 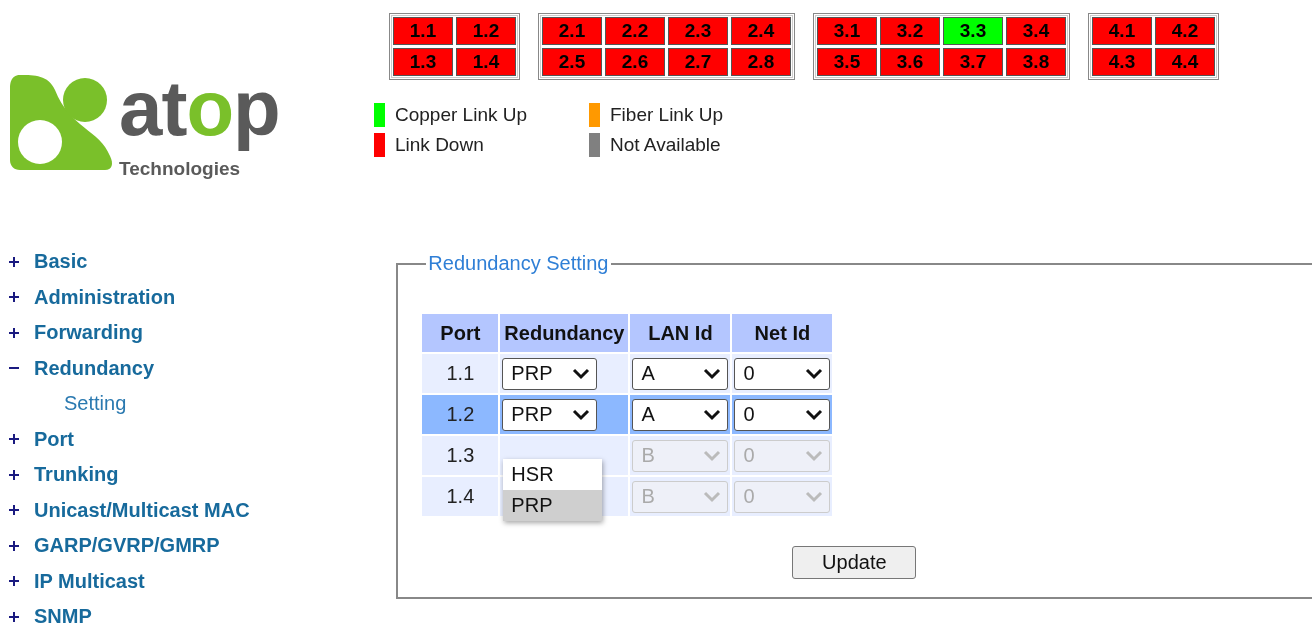 I want to click on port-status-tile: 3.8, so click(x=1036, y=62).